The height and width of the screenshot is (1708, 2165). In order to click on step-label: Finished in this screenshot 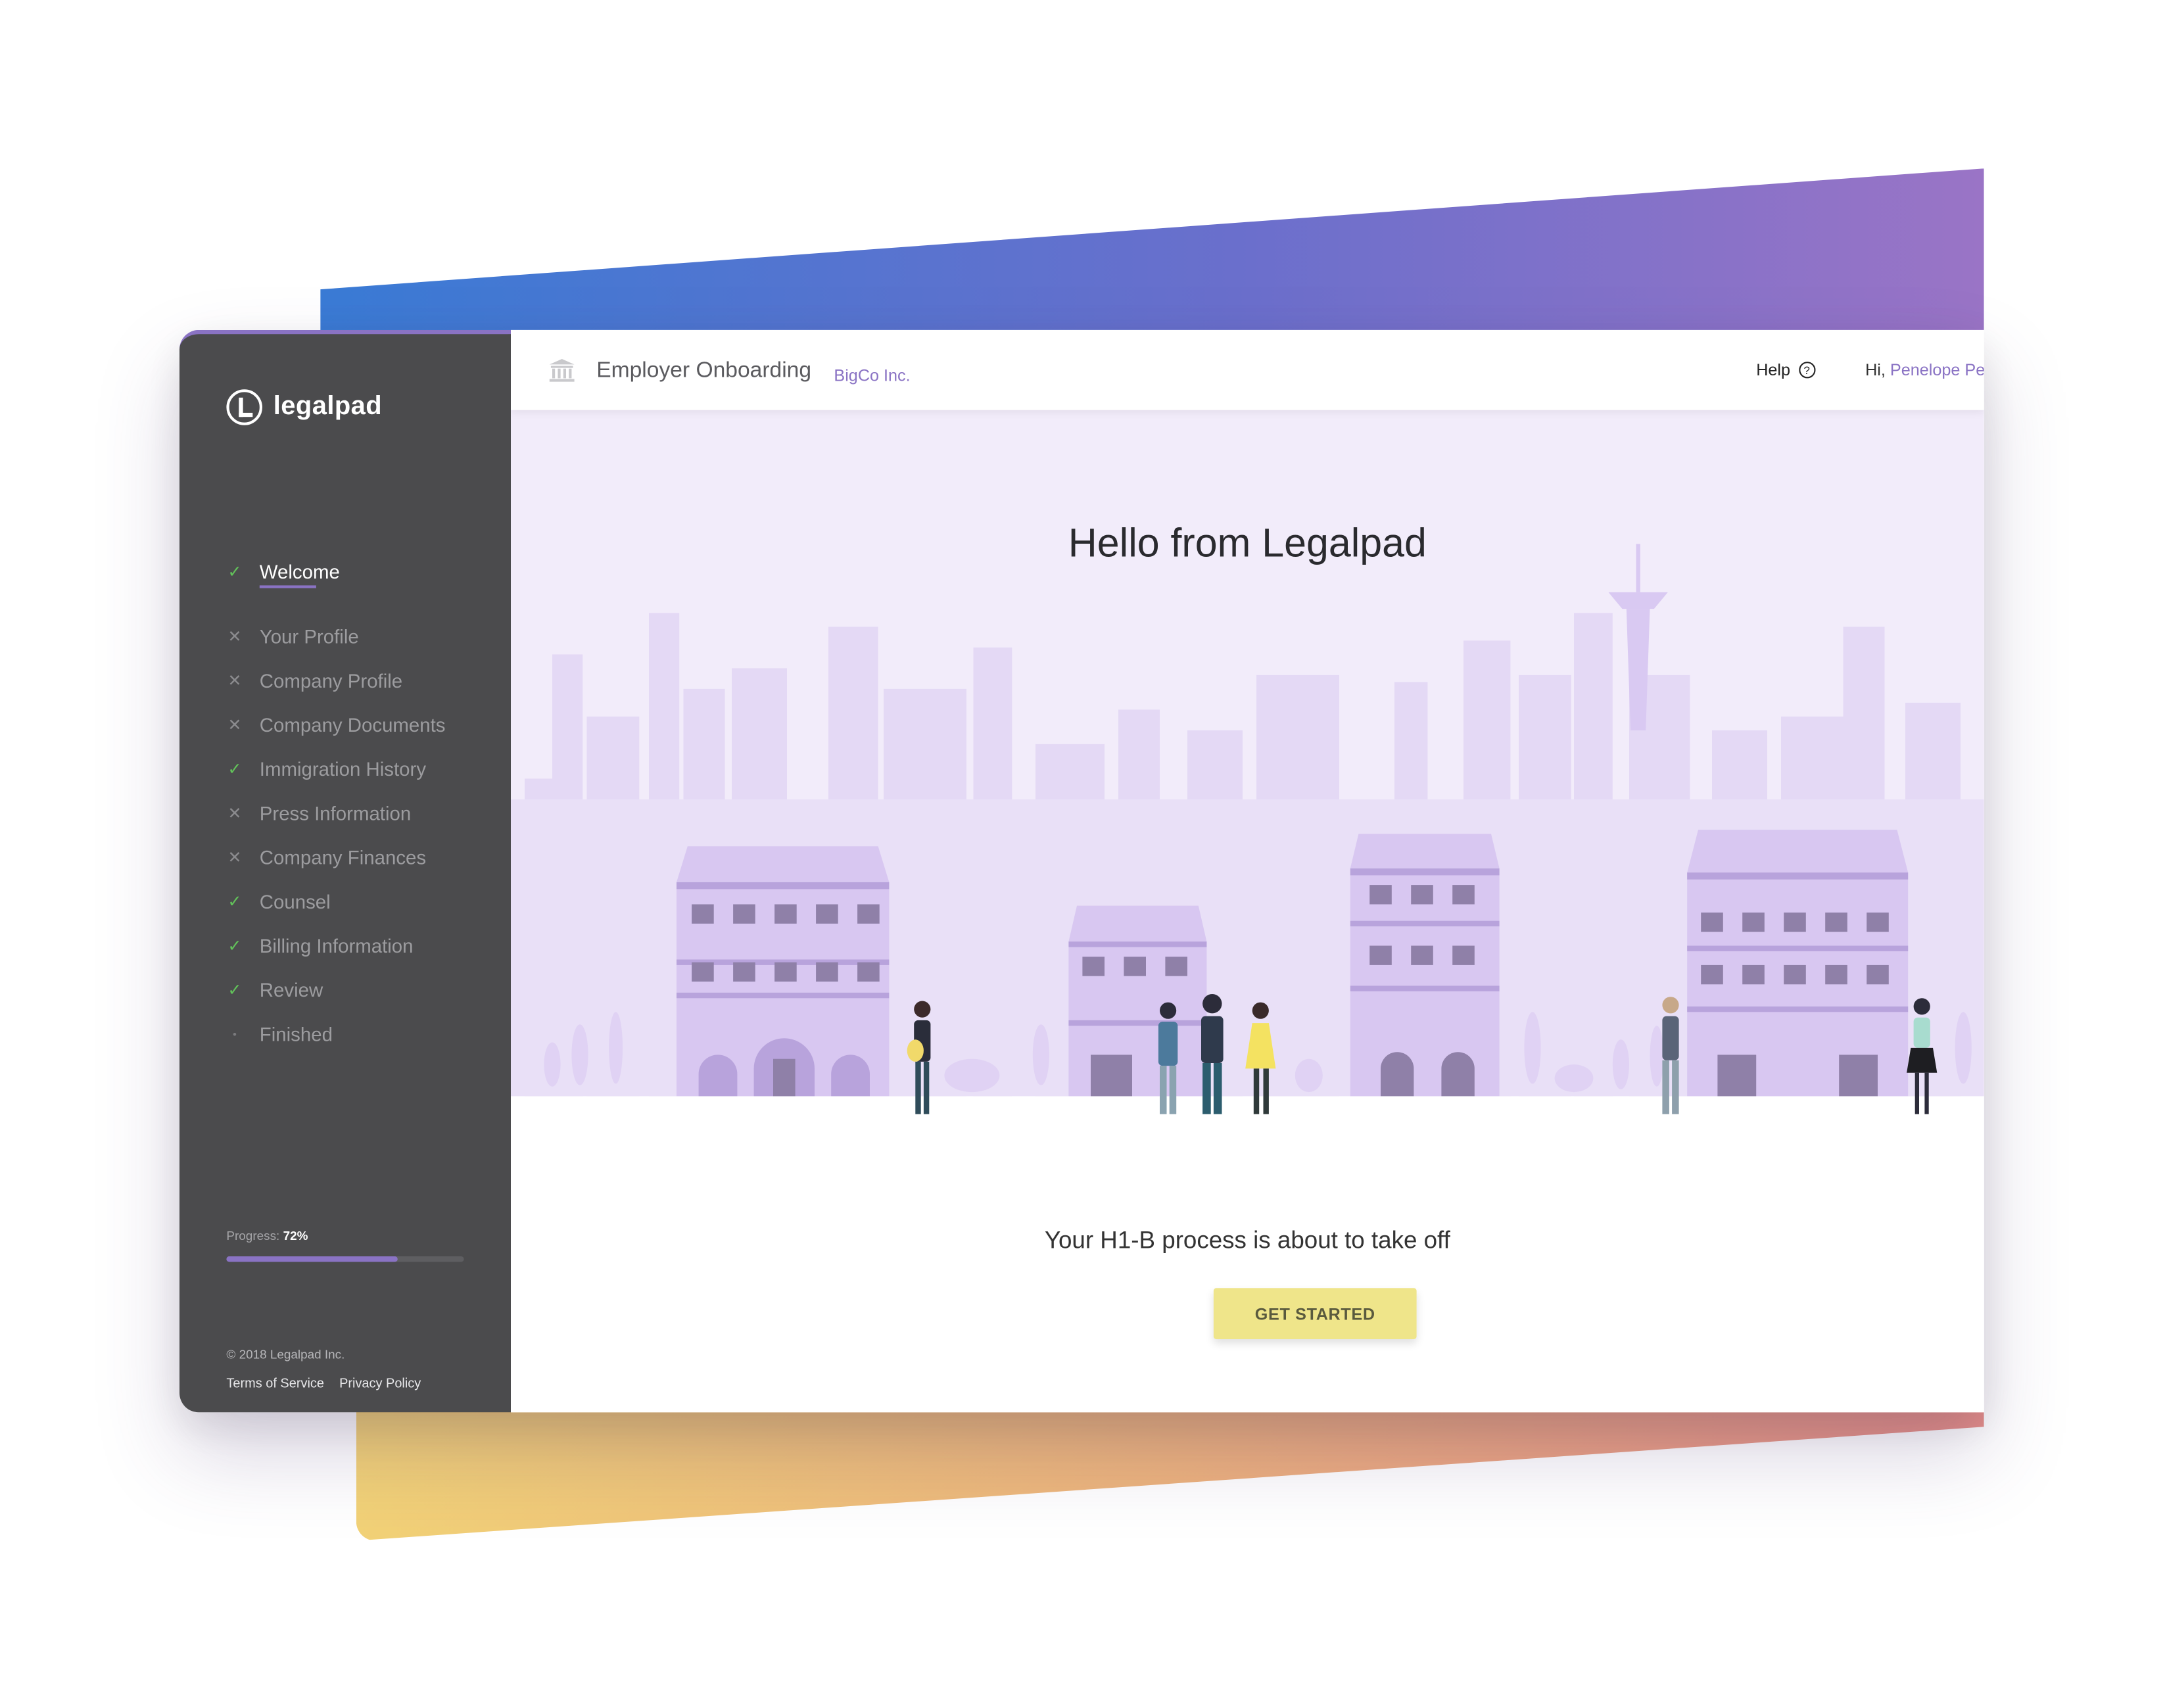, I will do `click(296, 1034)`.